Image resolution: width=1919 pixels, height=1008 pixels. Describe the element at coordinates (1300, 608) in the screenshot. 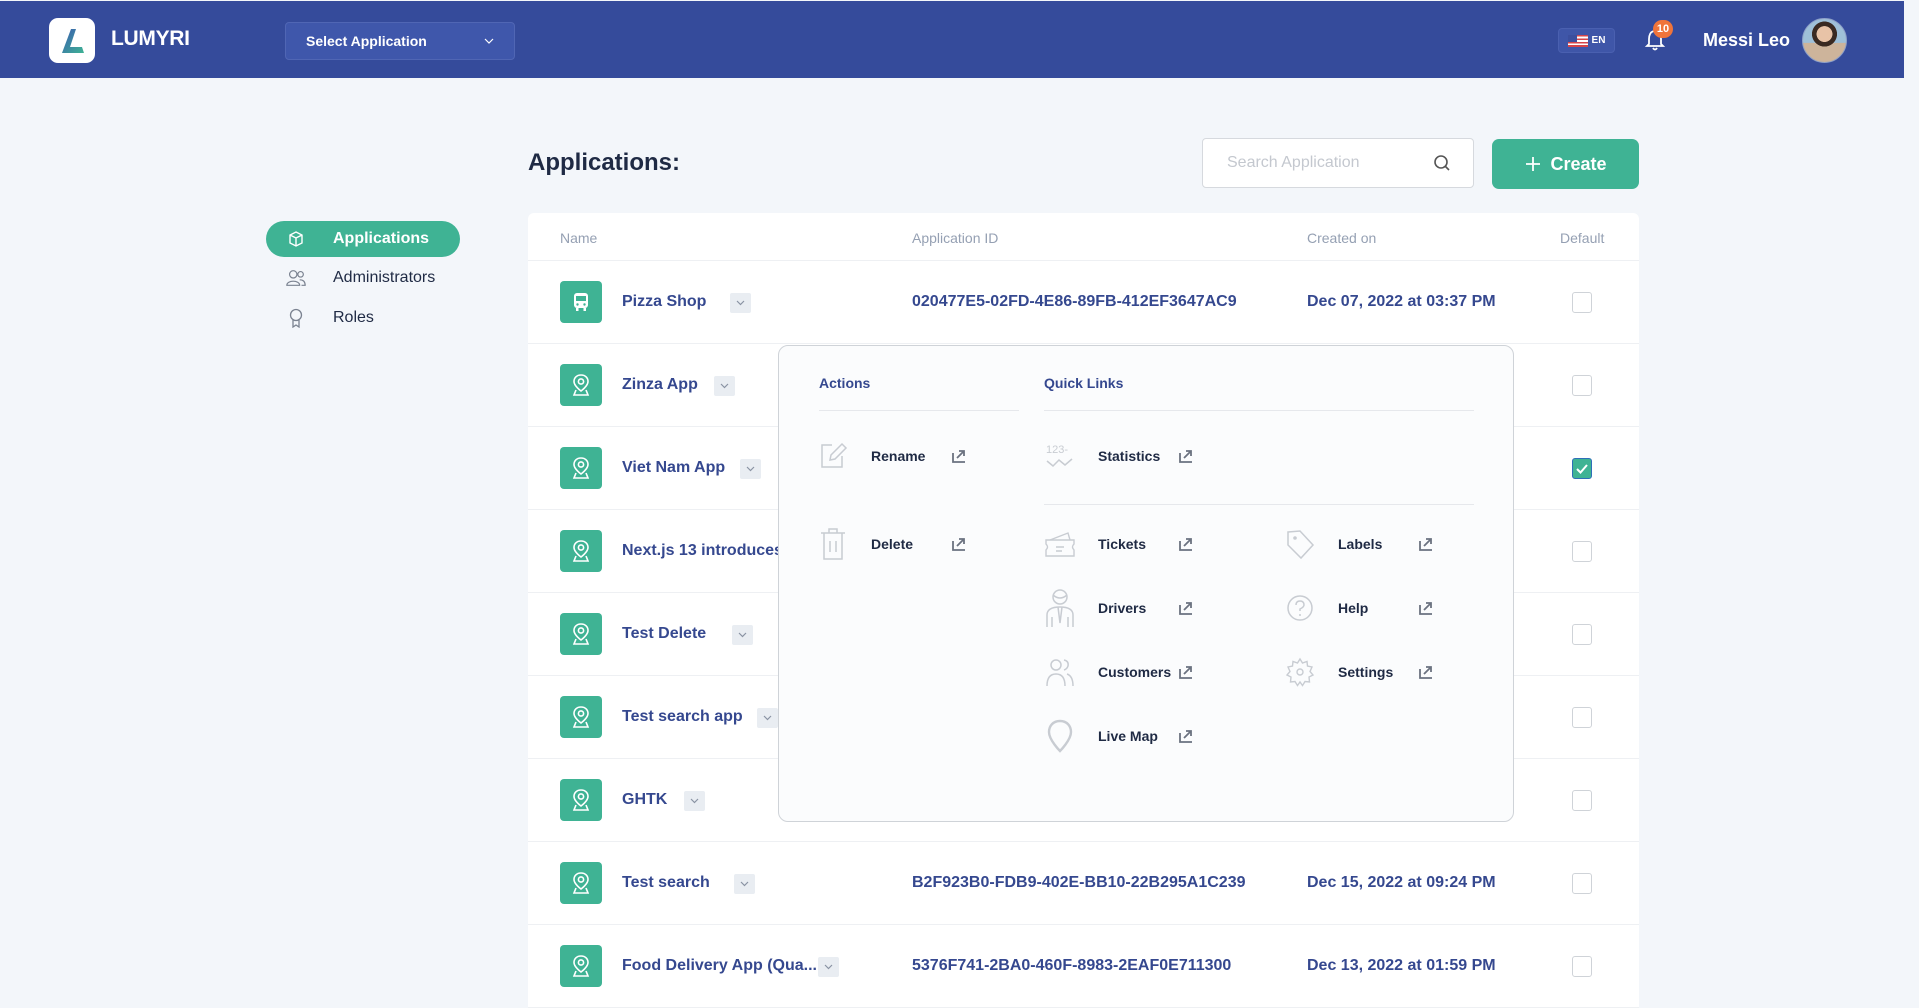

I see `help-icon` at that location.